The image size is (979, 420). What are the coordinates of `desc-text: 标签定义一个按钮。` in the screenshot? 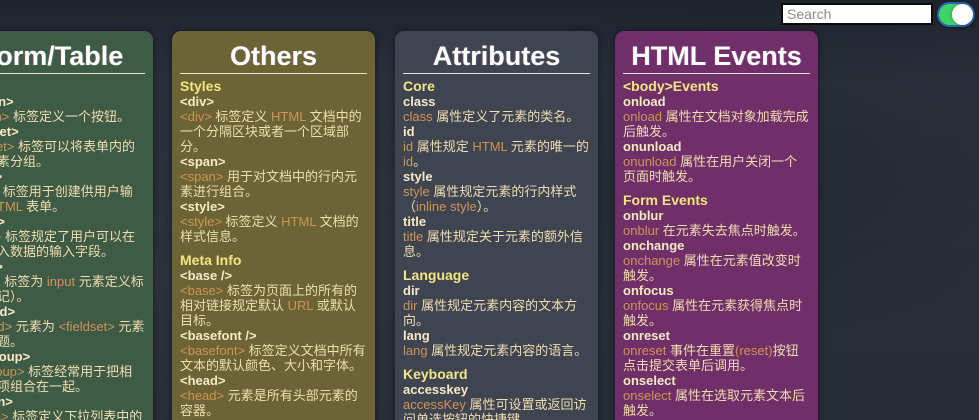 It's located at (69, 116).